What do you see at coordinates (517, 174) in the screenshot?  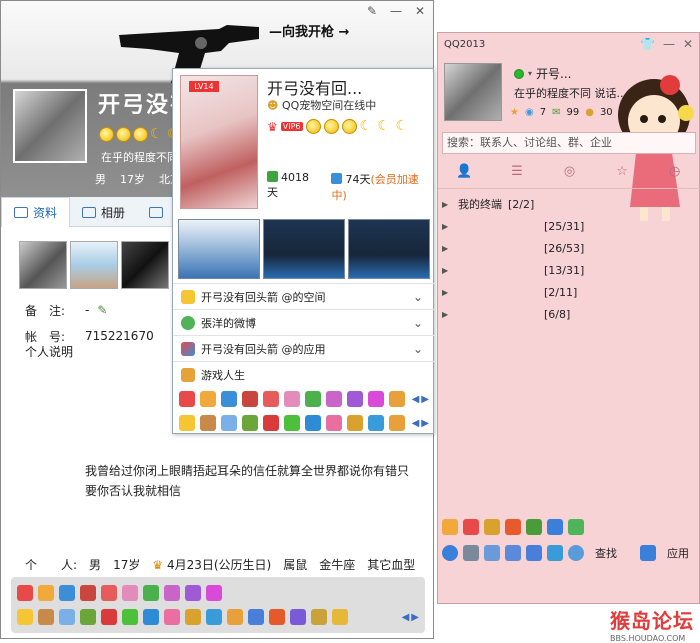 I see `tab-groups: ☰` at bounding box center [517, 174].